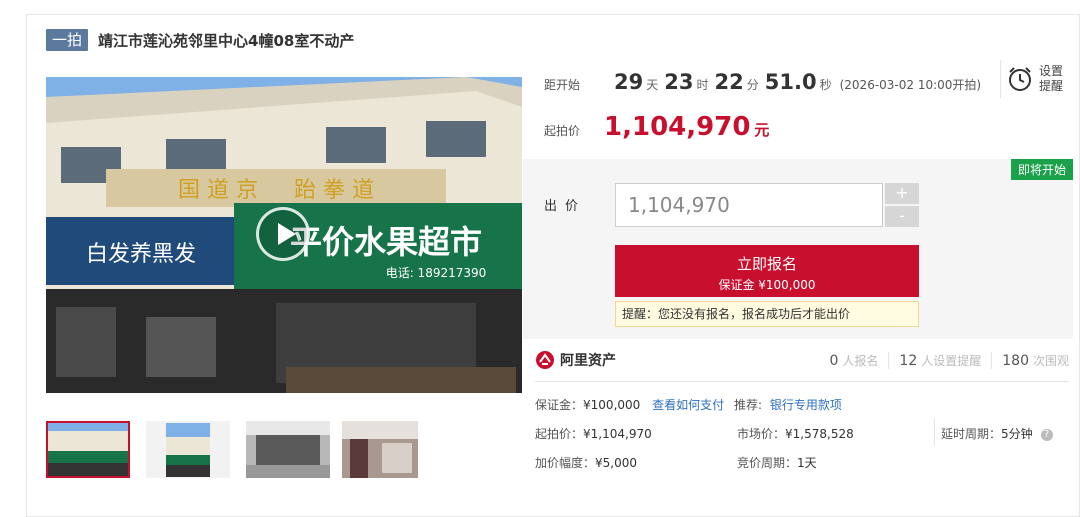  I want to click on decrease-bid-button: -, so click(902, 216).